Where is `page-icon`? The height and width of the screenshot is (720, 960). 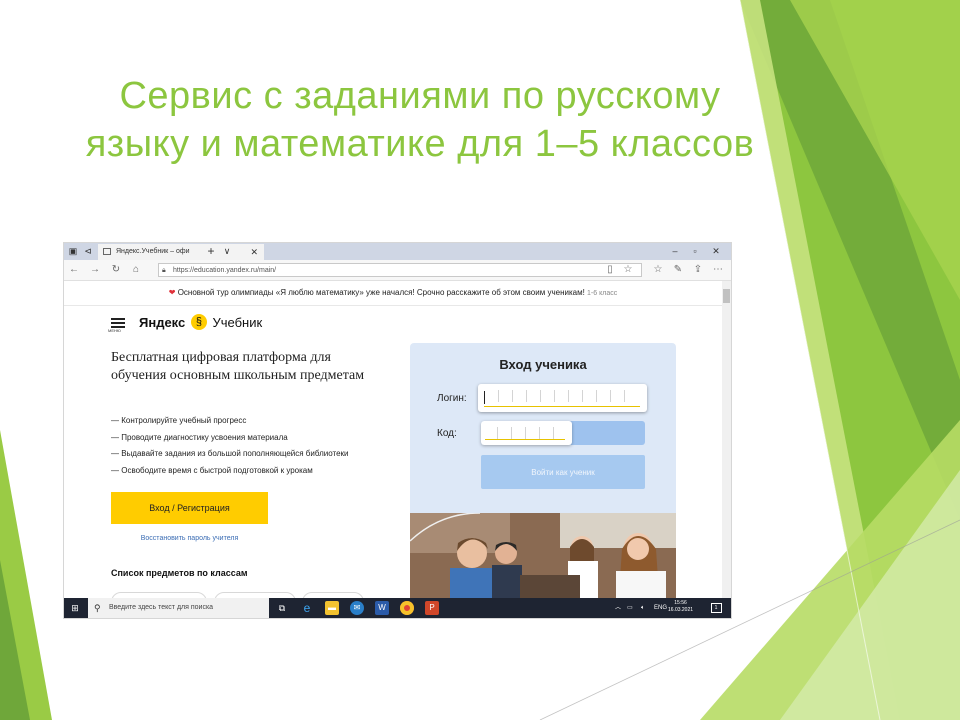 page-icon is located at coordinates (107, 251).